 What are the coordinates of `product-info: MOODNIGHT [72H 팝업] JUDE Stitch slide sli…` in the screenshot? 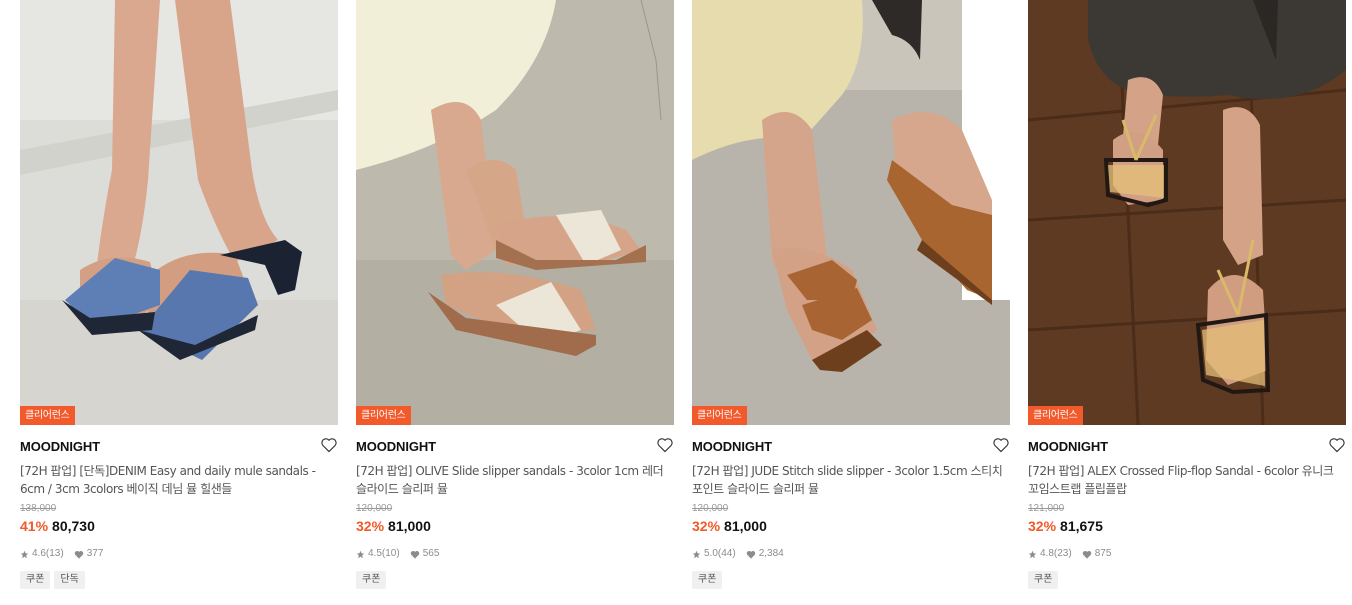 It's located at (851, 507).